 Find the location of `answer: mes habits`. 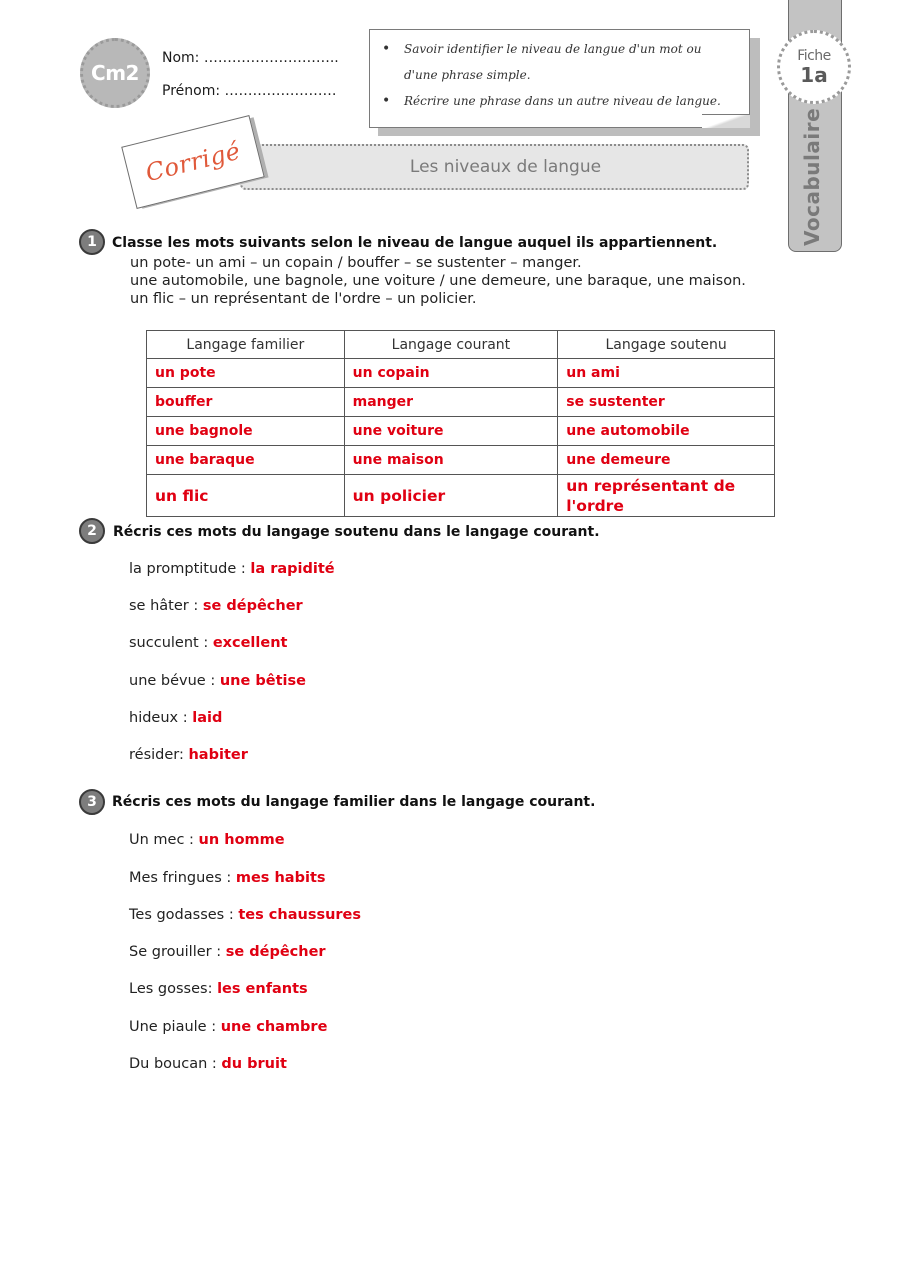

answer: mes habits is located at coordinates (280, 878).